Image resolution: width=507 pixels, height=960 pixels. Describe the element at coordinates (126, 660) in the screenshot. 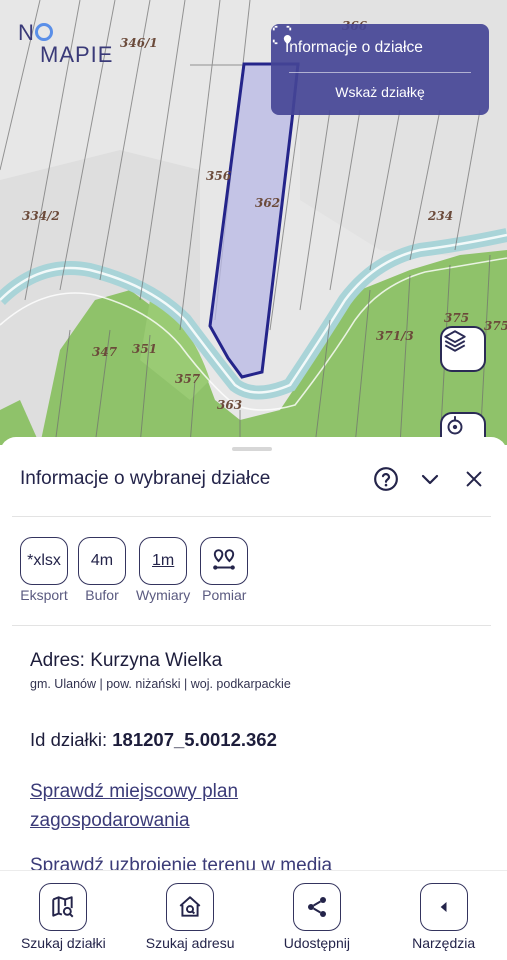

I see `address-title: Adres: Kurzyna Wielka` at that location.